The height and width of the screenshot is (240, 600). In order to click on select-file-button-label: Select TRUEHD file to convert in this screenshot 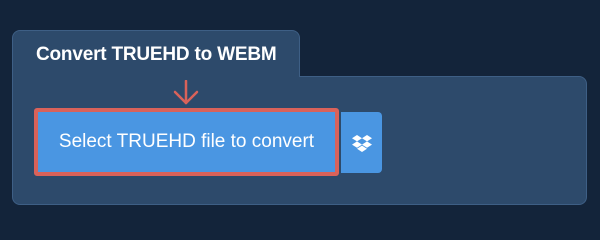, I will do `click(186, 141)`.